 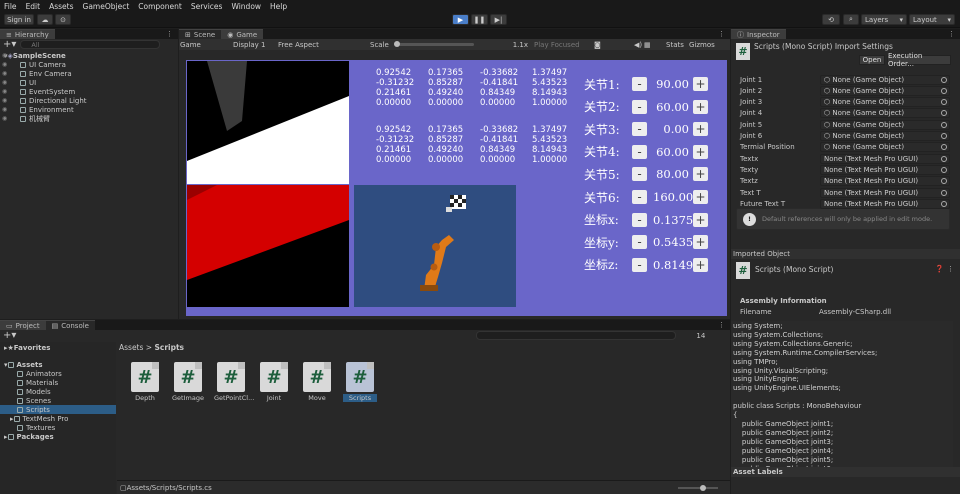 I want to click on folder-item: Scenes, so click(x=58, y=400).